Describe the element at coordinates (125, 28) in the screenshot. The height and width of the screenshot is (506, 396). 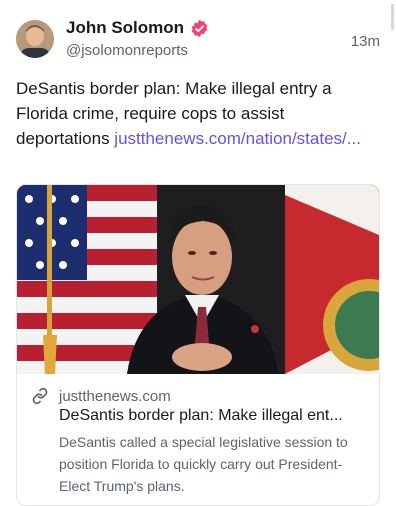
I see `author-name: John Solomon` at that location.